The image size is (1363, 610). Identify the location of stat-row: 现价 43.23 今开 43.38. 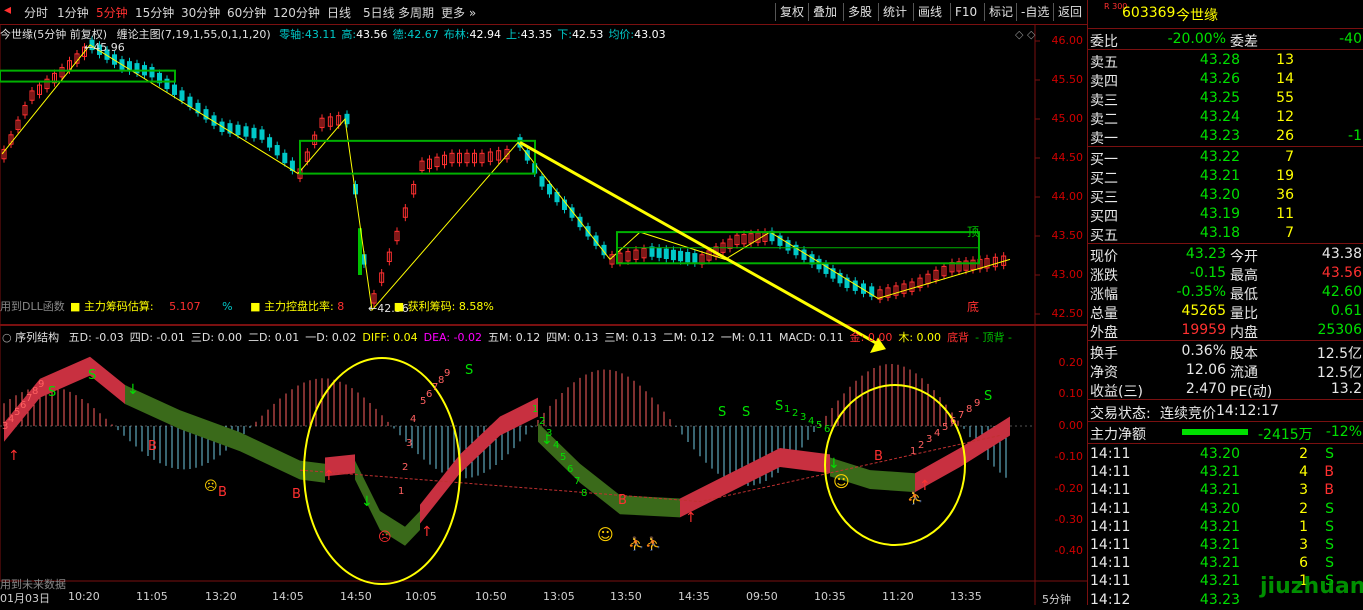
(1225, 255).